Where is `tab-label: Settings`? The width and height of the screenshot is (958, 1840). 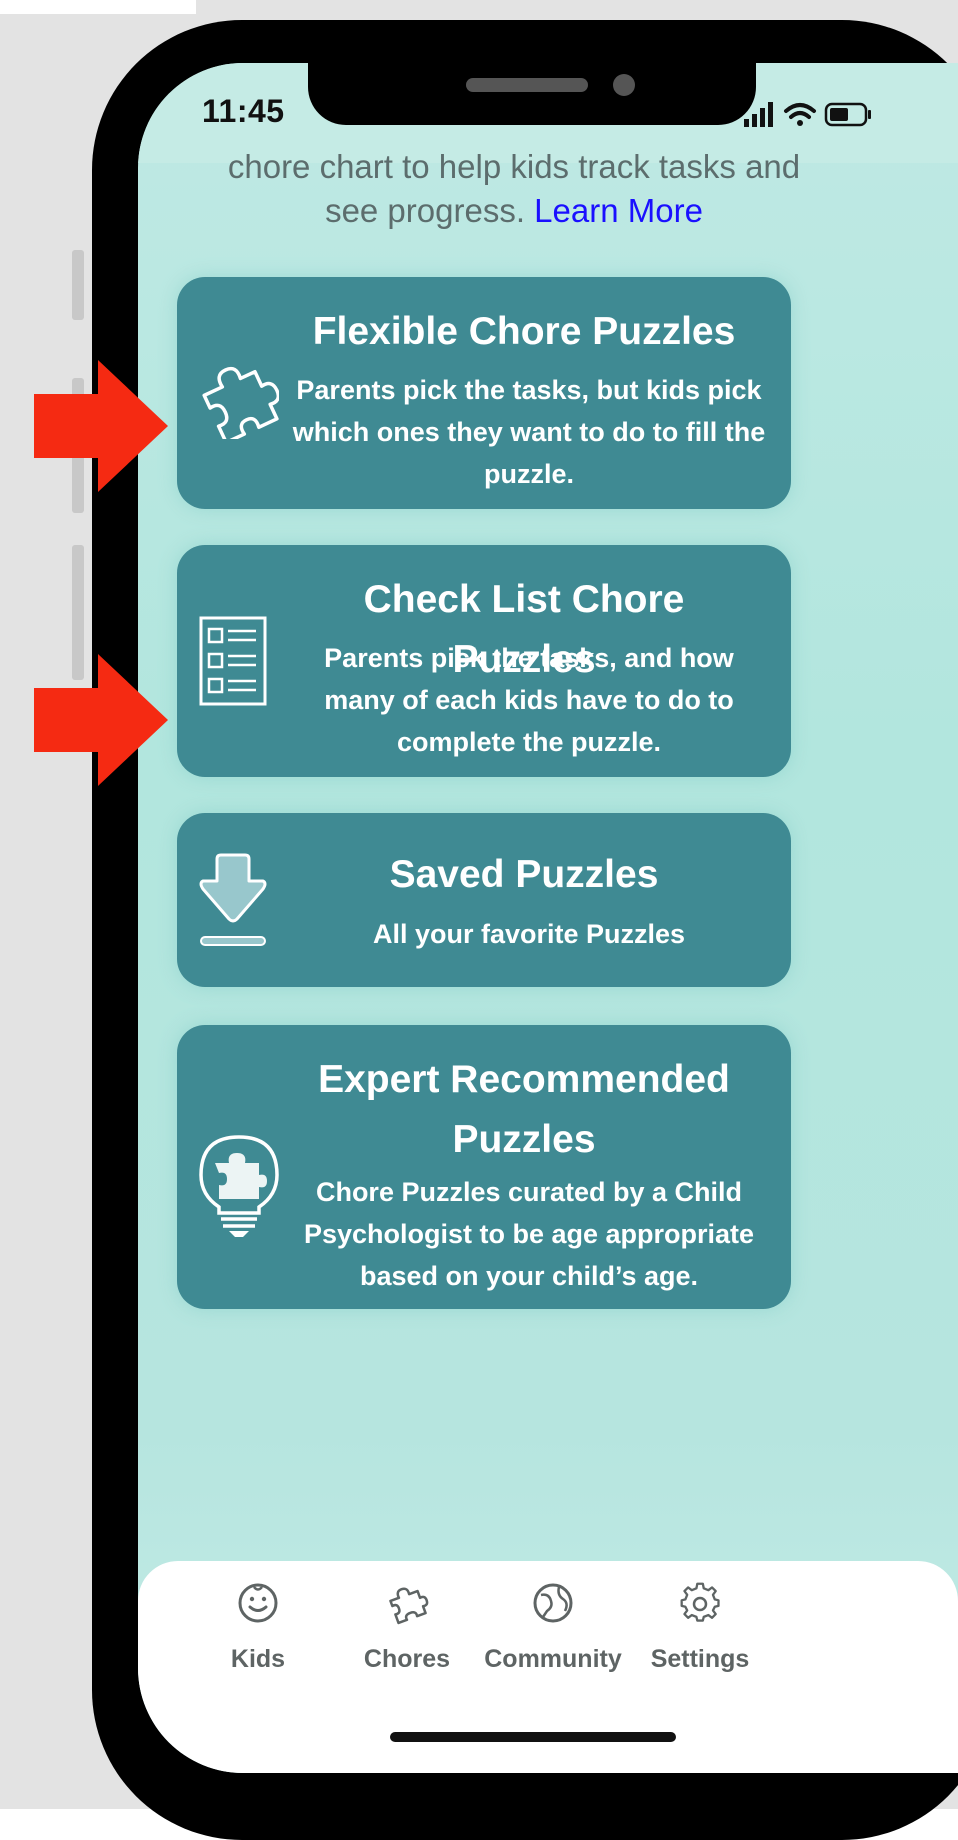
tab-label: Settings is located at coordinates (700, 1659).